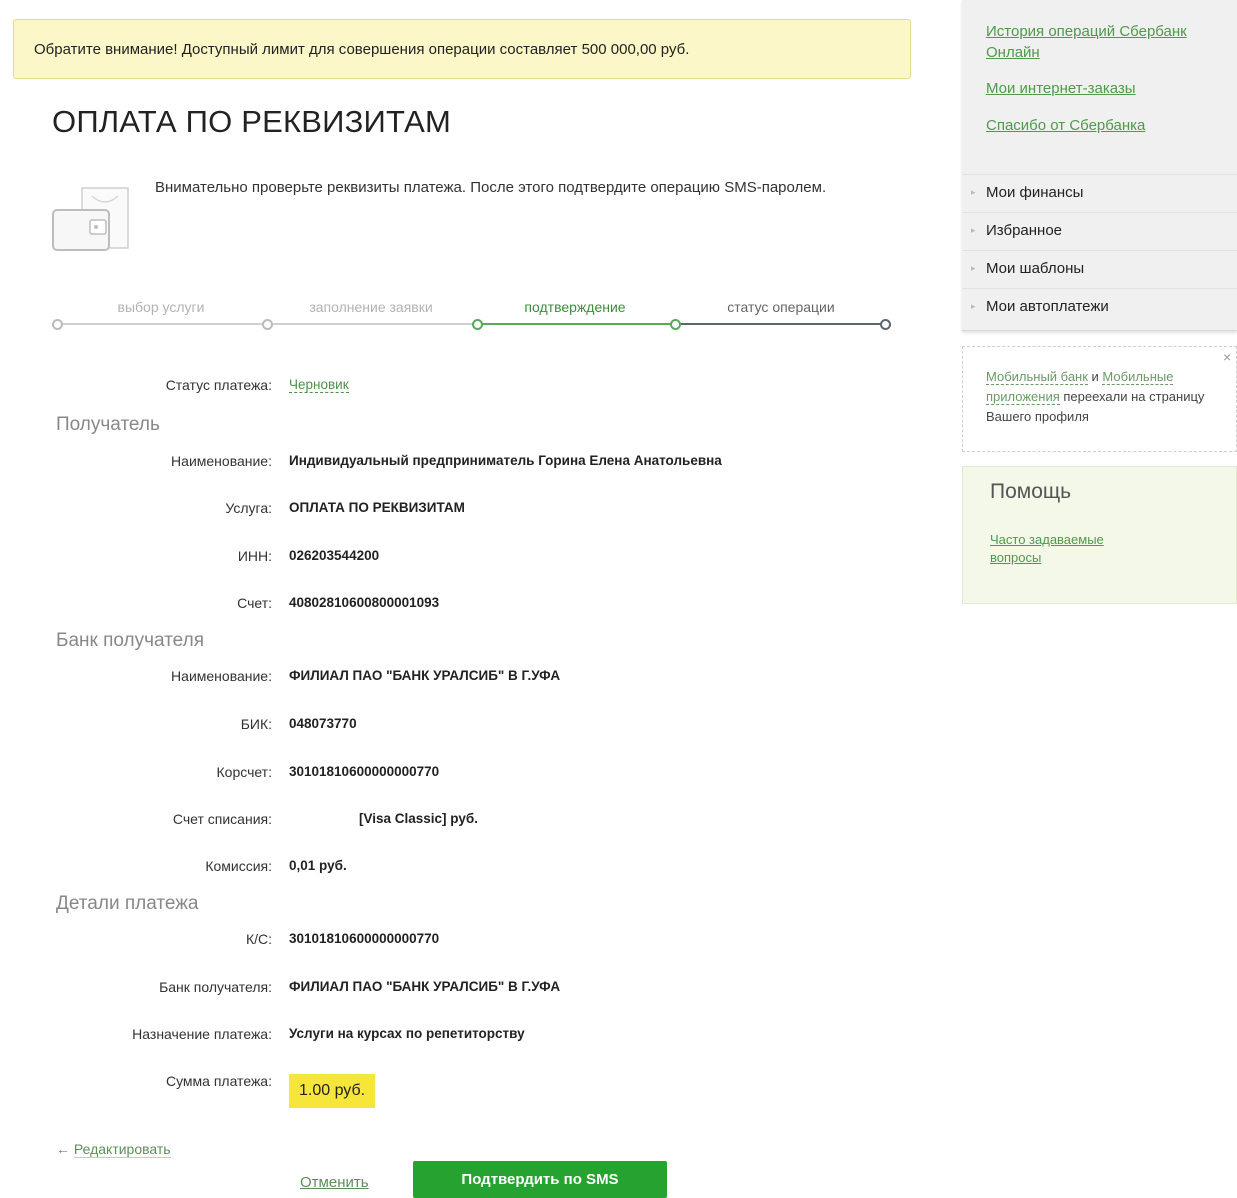 This screenshot has width=1237, height=1198. I want to click on ks-value: 30101810600000000770, so click(364, 938).